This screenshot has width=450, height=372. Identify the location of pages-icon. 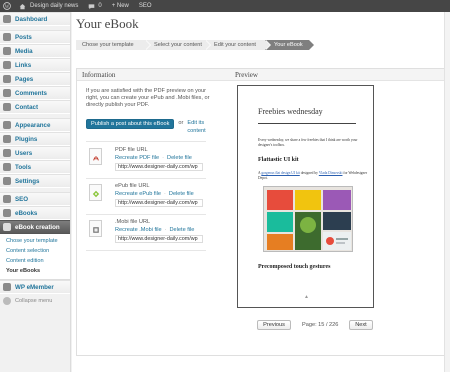
(7, 79).